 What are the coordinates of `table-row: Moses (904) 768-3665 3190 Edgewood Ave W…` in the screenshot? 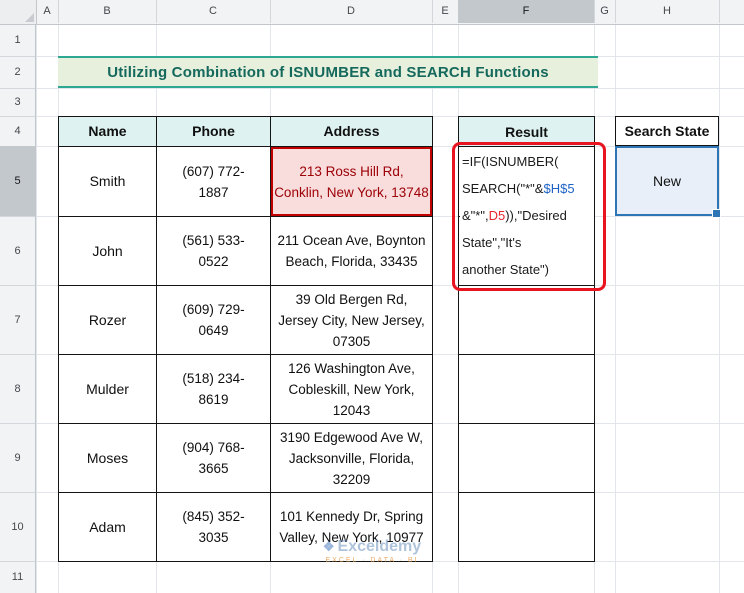 It's located at (246, 458).